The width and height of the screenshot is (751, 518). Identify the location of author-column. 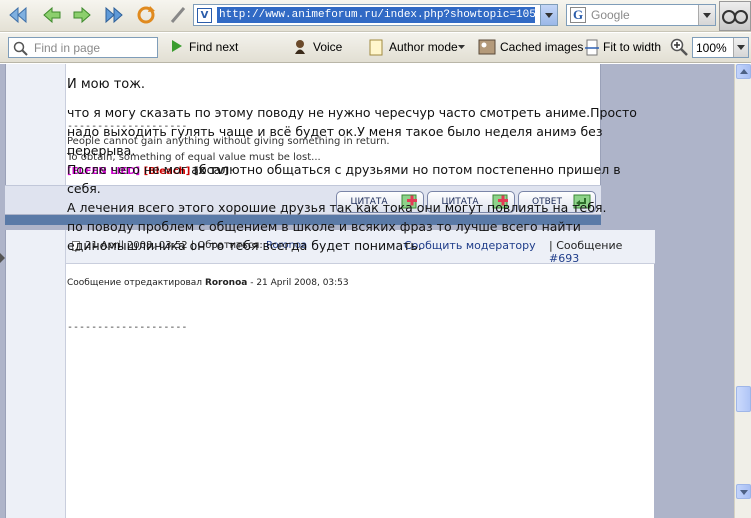
(36, 374).